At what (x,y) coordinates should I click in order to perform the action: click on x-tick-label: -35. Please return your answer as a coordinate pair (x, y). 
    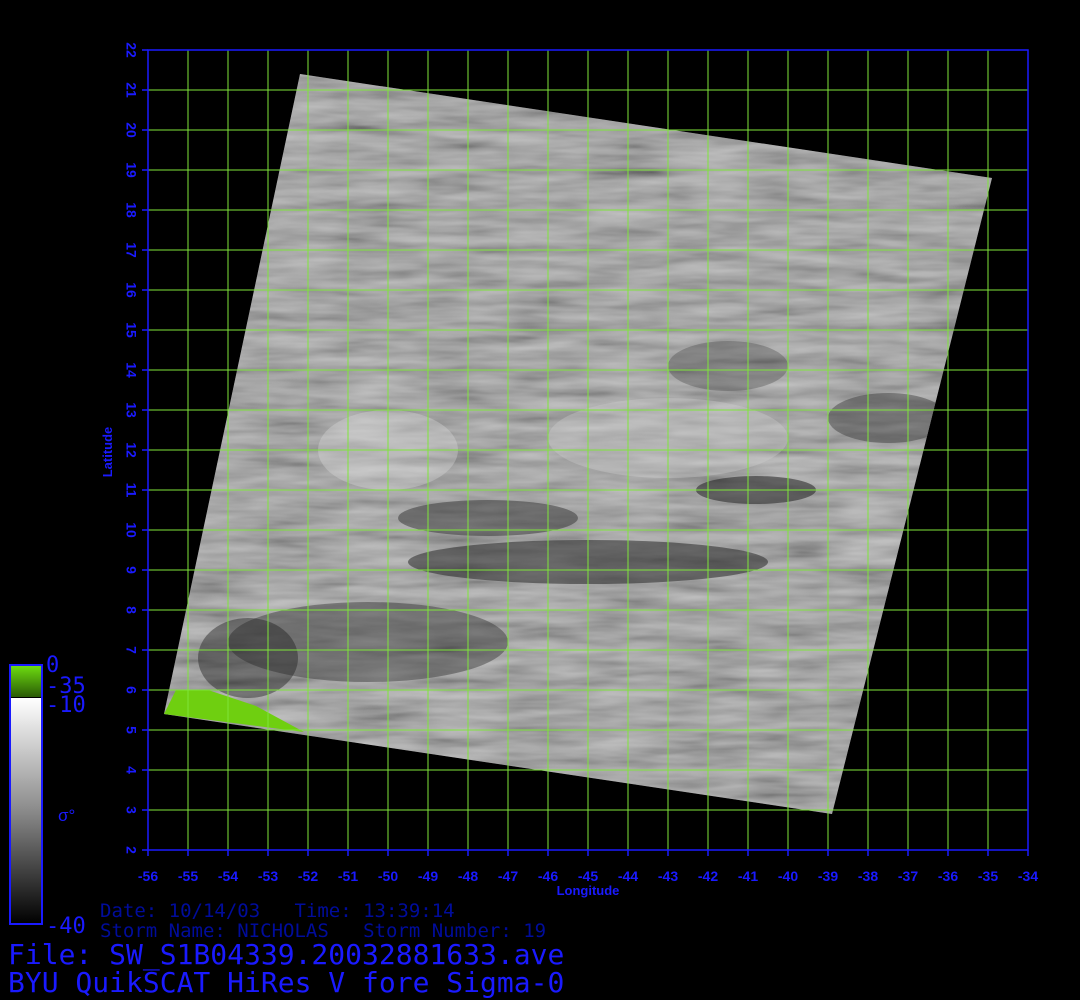
    Looking at the image, I should click on (988, 876).